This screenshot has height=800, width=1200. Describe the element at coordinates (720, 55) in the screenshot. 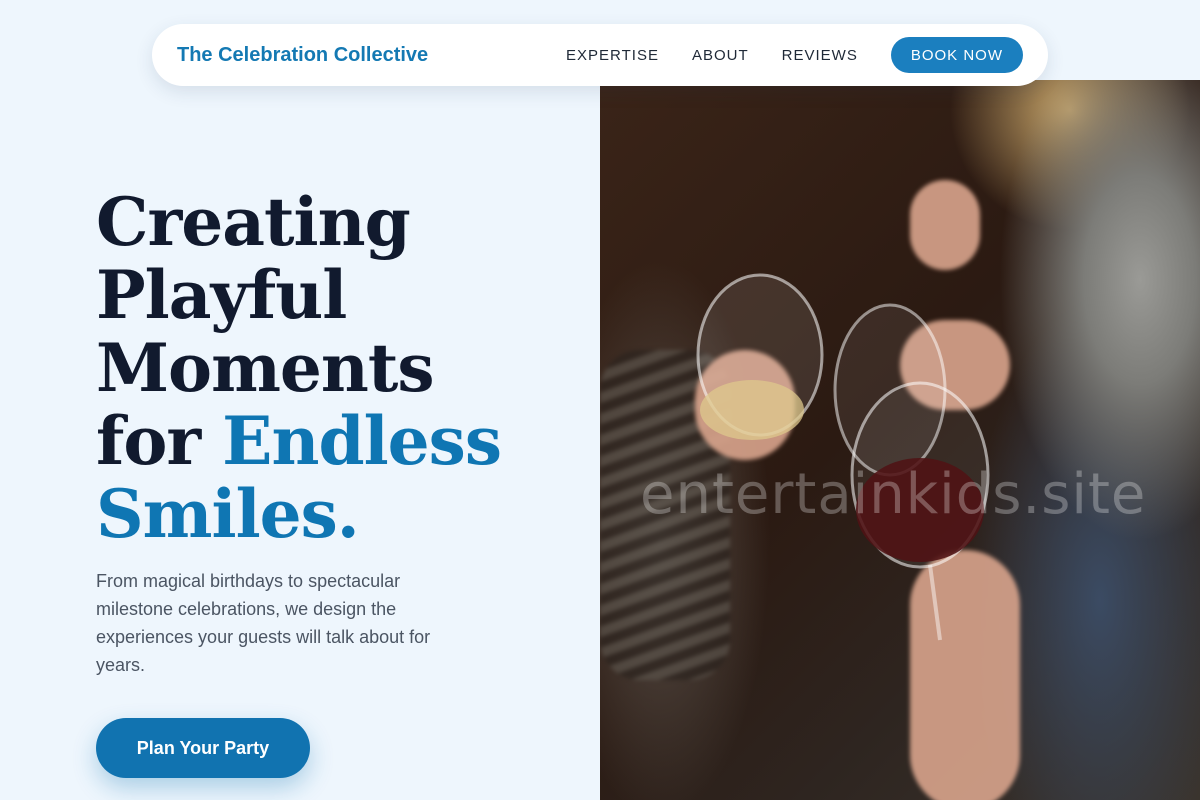

I see `nav-link-about: ABOUT` at that location.